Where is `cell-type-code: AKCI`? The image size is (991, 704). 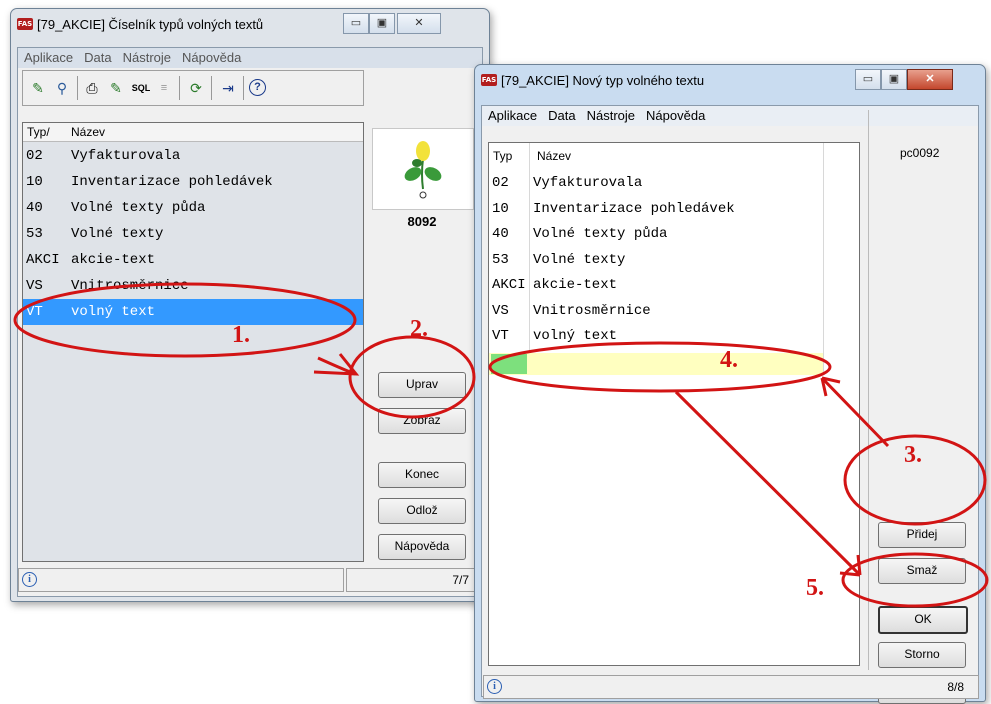
cell-type-code: AKCI is located at coordinates (43, 260).